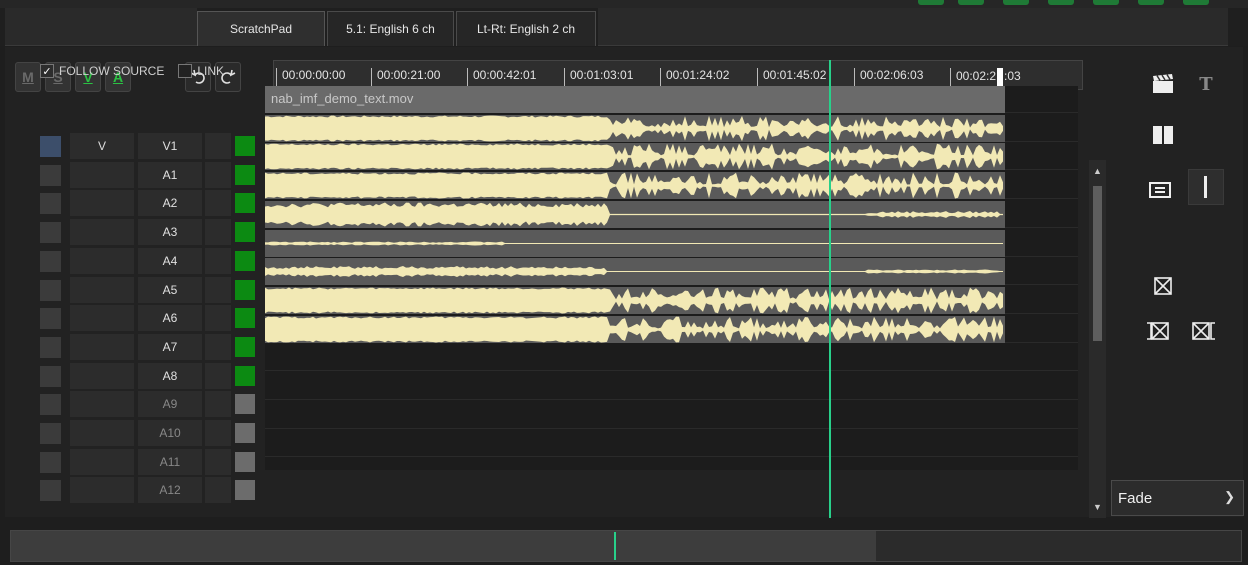 Image resolution: width=1248 pixels, height=565 pixels. I want to click on split-view-icon, so click(1163, 135).